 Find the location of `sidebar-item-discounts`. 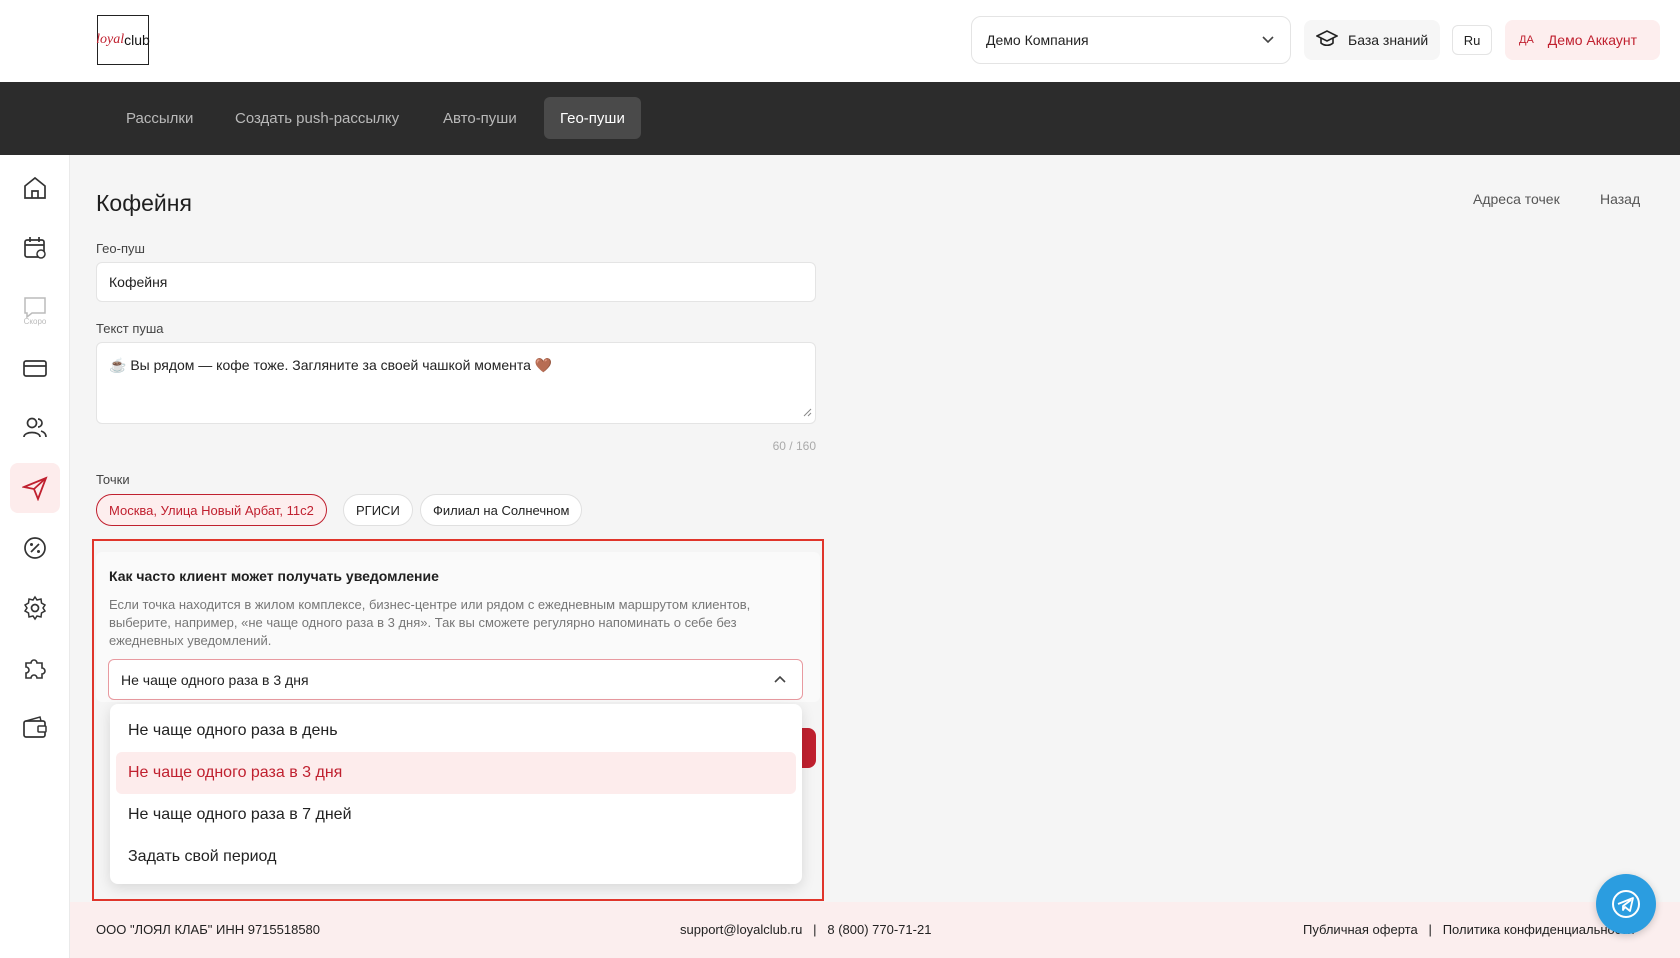

sidebar-item-discounts is located at coordinates (35, 548).